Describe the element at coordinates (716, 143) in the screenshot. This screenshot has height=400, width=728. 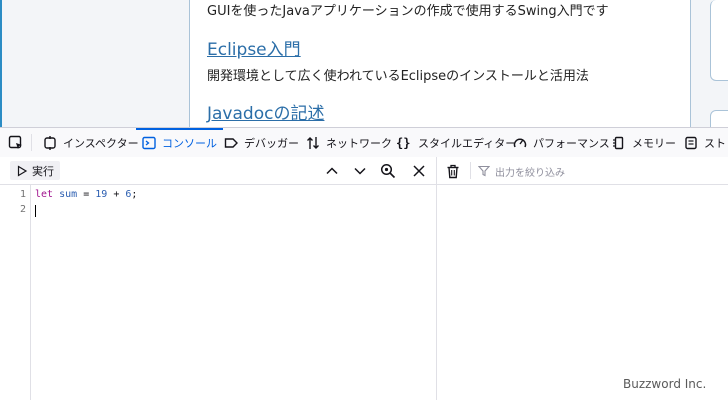
I see `tab-storage-label: ストレ` at that location.